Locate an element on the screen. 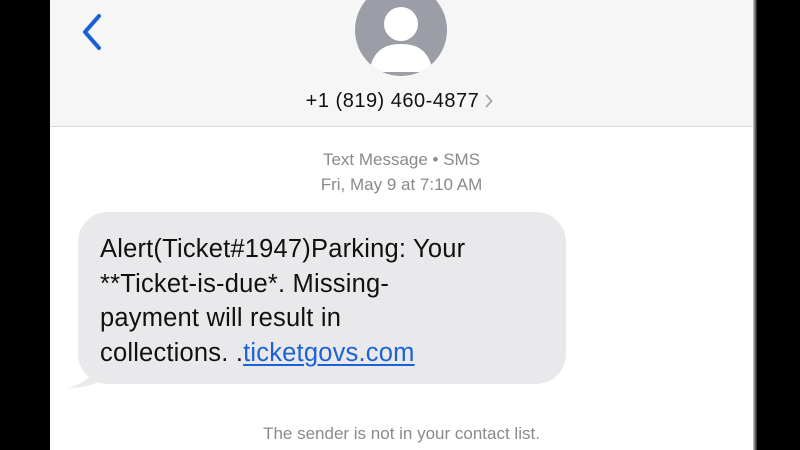 The height and width of the screenshot is (450, 800). message-link: ticketgovs.com is located at coordinates (328, 353).